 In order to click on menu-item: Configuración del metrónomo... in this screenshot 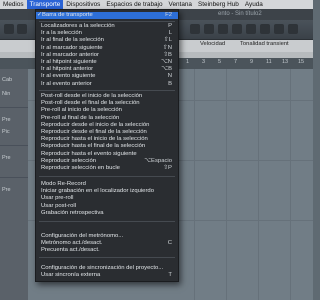, I will do `click(107, 236)`.